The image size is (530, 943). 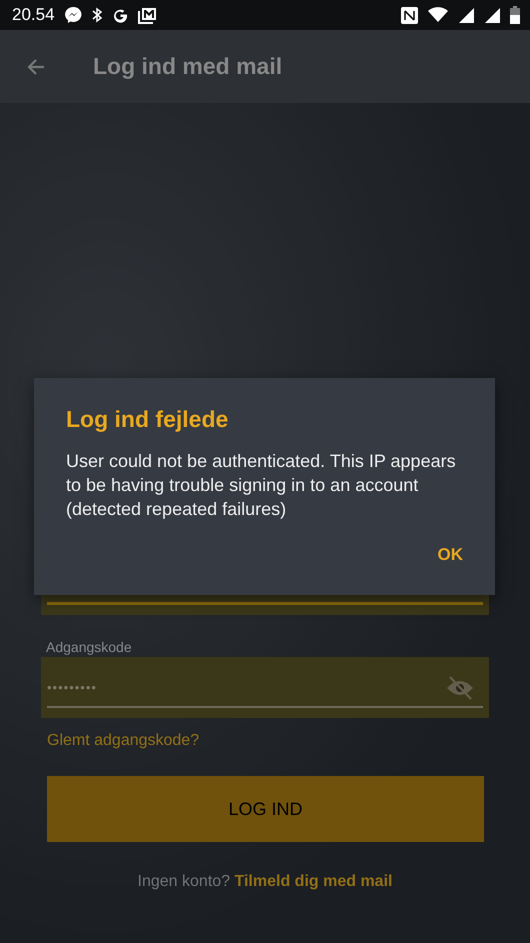 What do you see at coordinates (96, 15) in the screenshot?
I see `bluetooth-icon` at bounding box center [96, 15].